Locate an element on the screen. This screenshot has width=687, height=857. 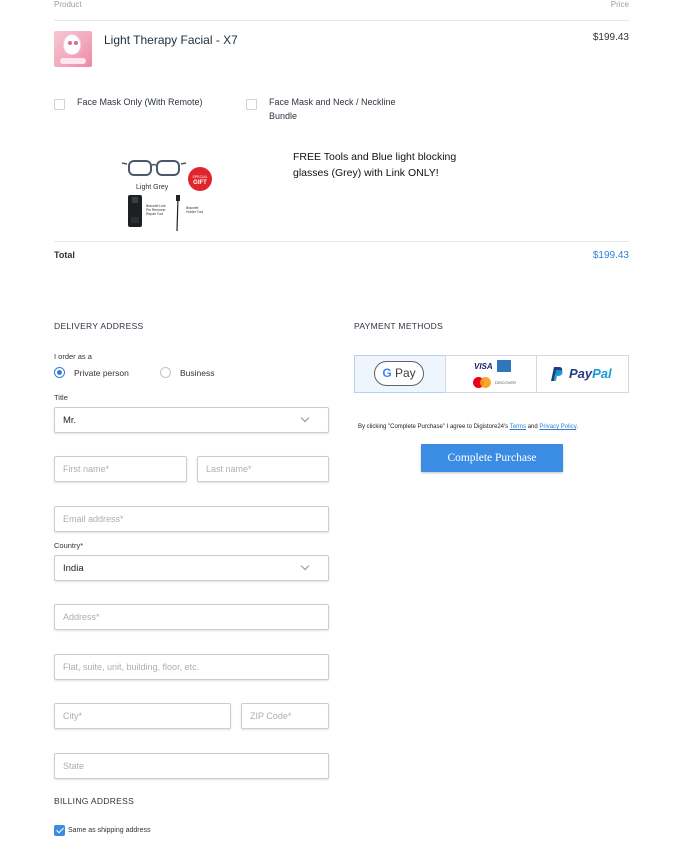
glasses-icon is located at coordinates (154, 168).